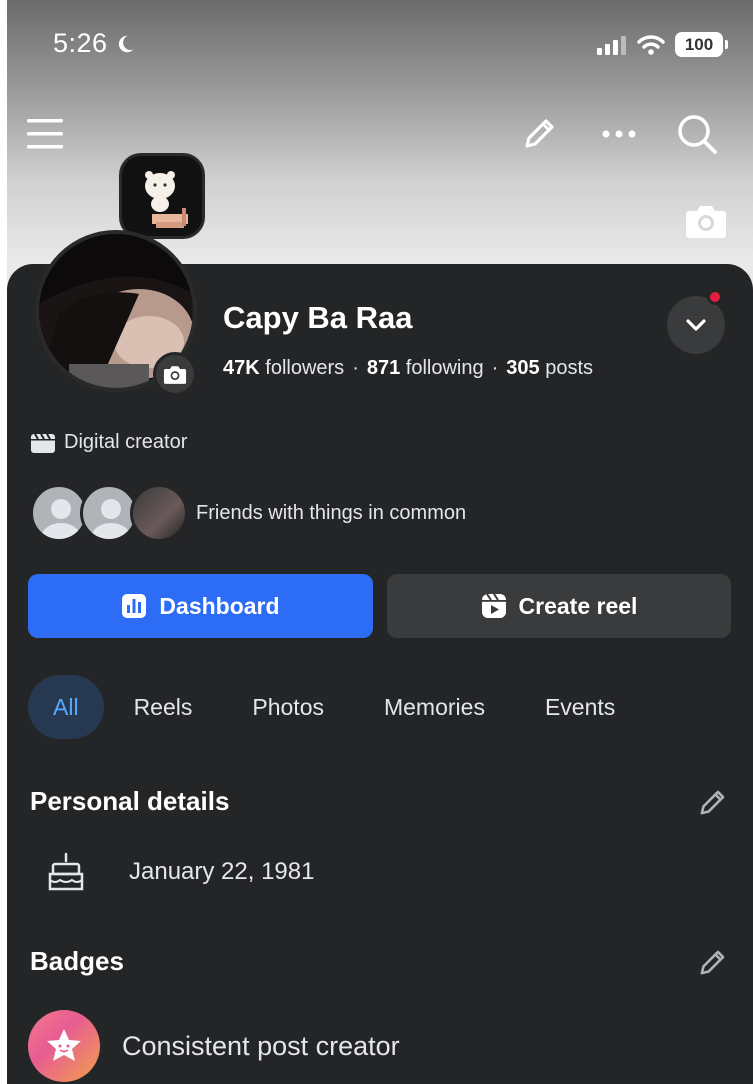  Describe the element at coordinates (43, 442) in the screenshot. I see `clapperboard-icon` at that location.